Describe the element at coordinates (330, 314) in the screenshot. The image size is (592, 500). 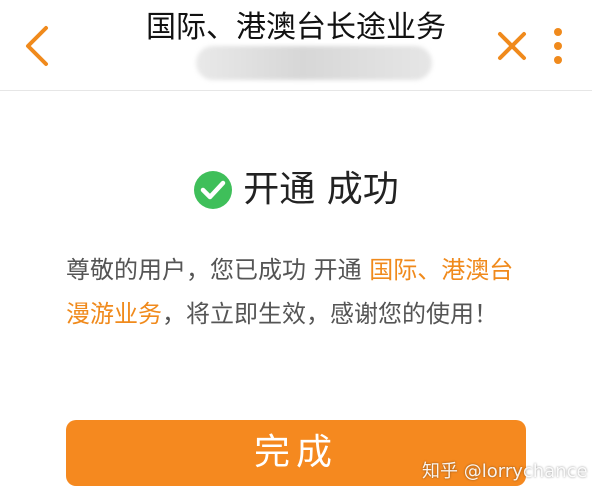
I see `message-suffix: ，将立即生效，感谢您的使用！` at that location.